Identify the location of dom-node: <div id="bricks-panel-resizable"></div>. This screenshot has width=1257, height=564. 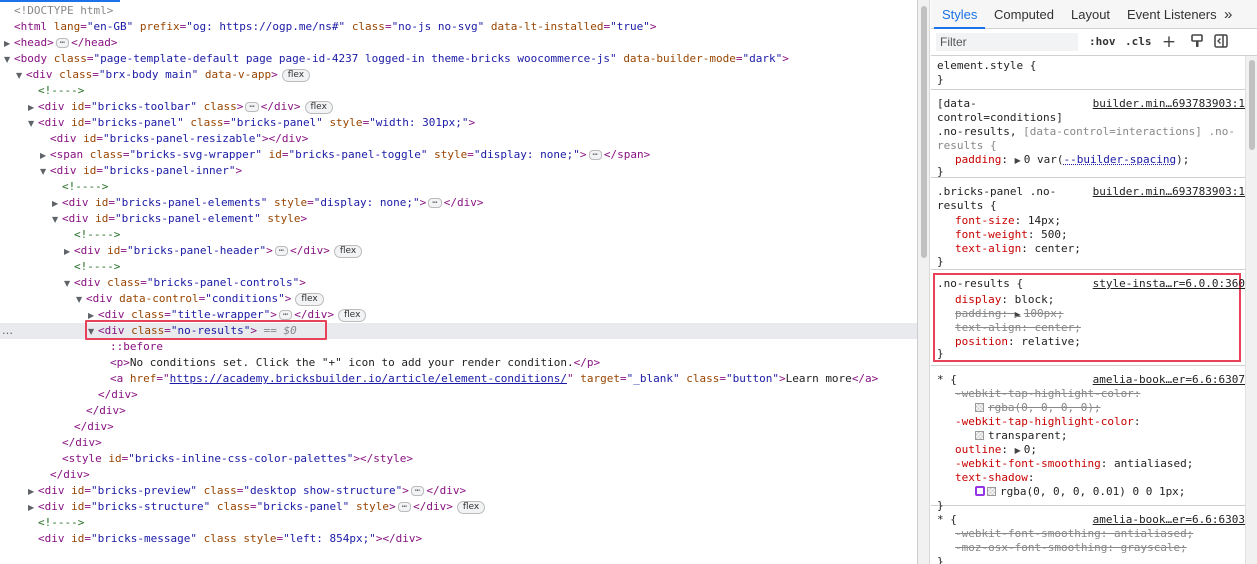
(458, 139).